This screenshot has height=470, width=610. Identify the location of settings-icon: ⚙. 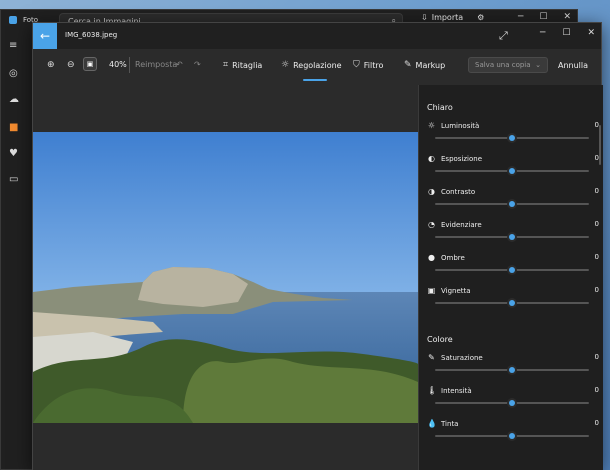
(480, 17).